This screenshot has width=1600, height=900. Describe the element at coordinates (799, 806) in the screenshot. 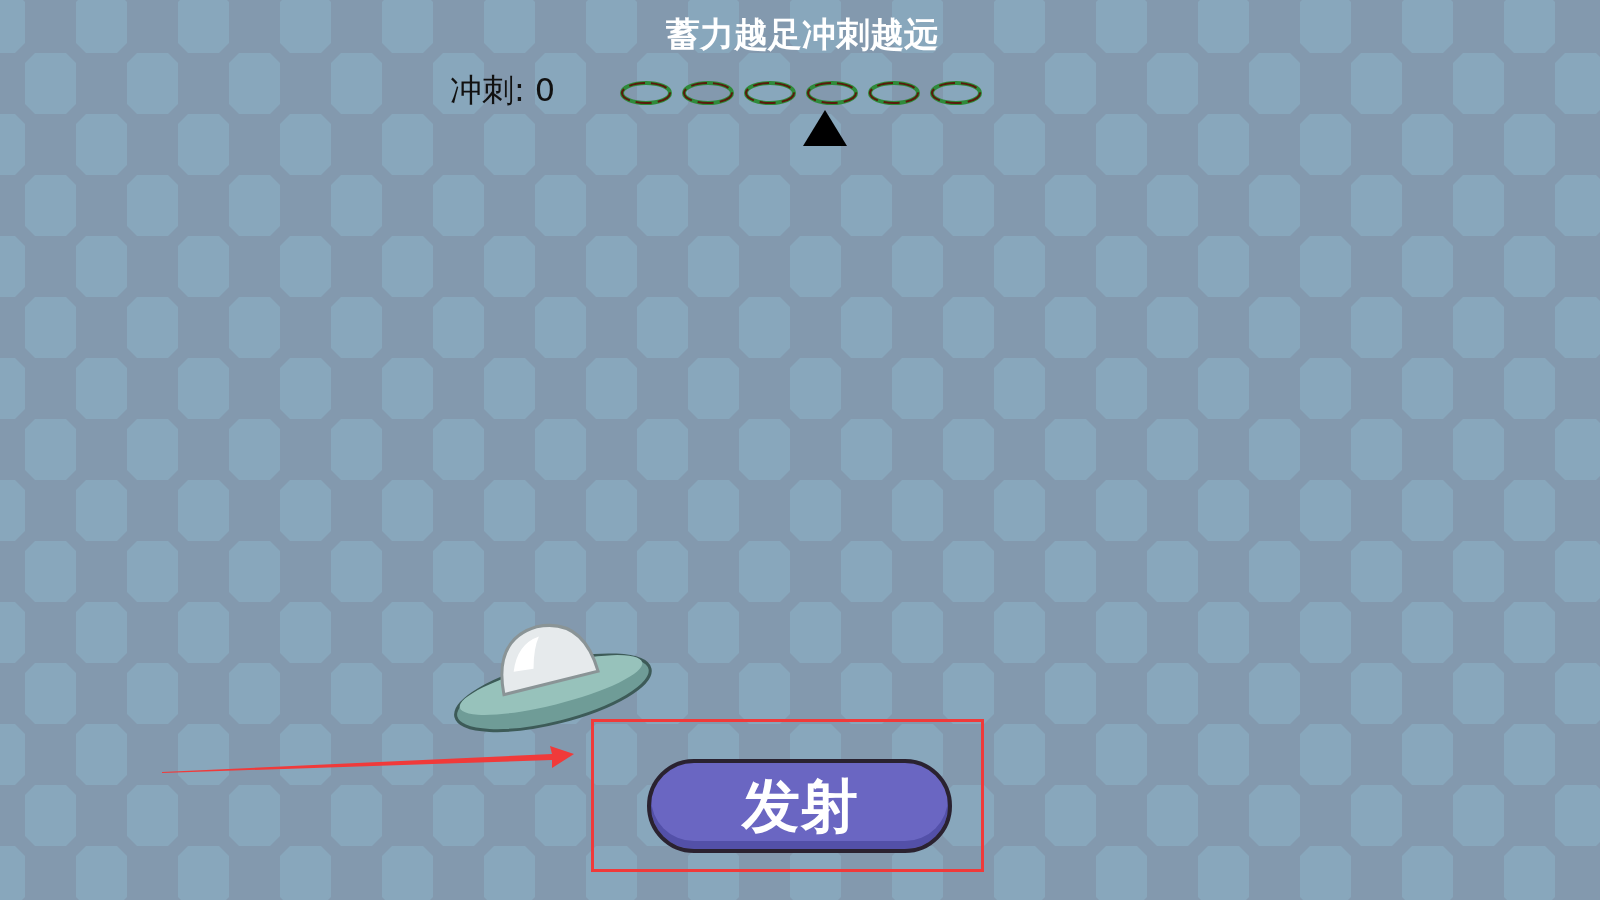

I see `launch-button: 发射` at that location.